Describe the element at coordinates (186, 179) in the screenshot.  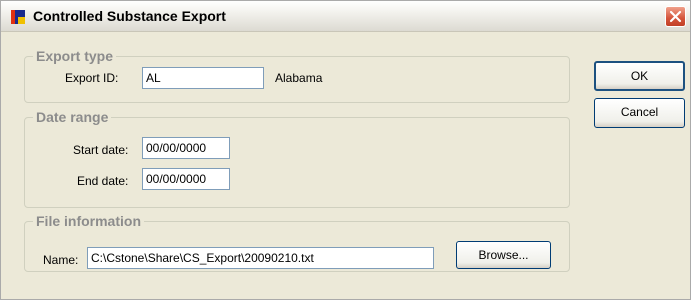
I see `end-date-input: 00/00/0000` at that location.